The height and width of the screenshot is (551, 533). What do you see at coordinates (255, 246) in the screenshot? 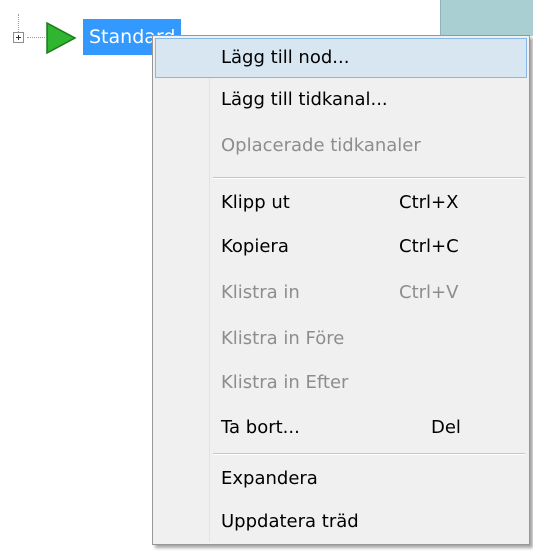
I see `menu-item-label: Kopiera` at bounding box center [255, 246].